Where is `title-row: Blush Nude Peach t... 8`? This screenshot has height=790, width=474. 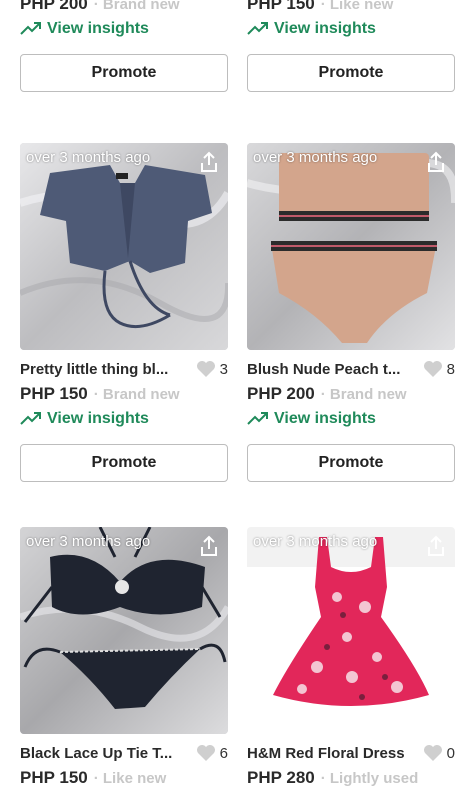
title-row: Blush Nude Peach t... 8 is located at coordinates (351, 369).